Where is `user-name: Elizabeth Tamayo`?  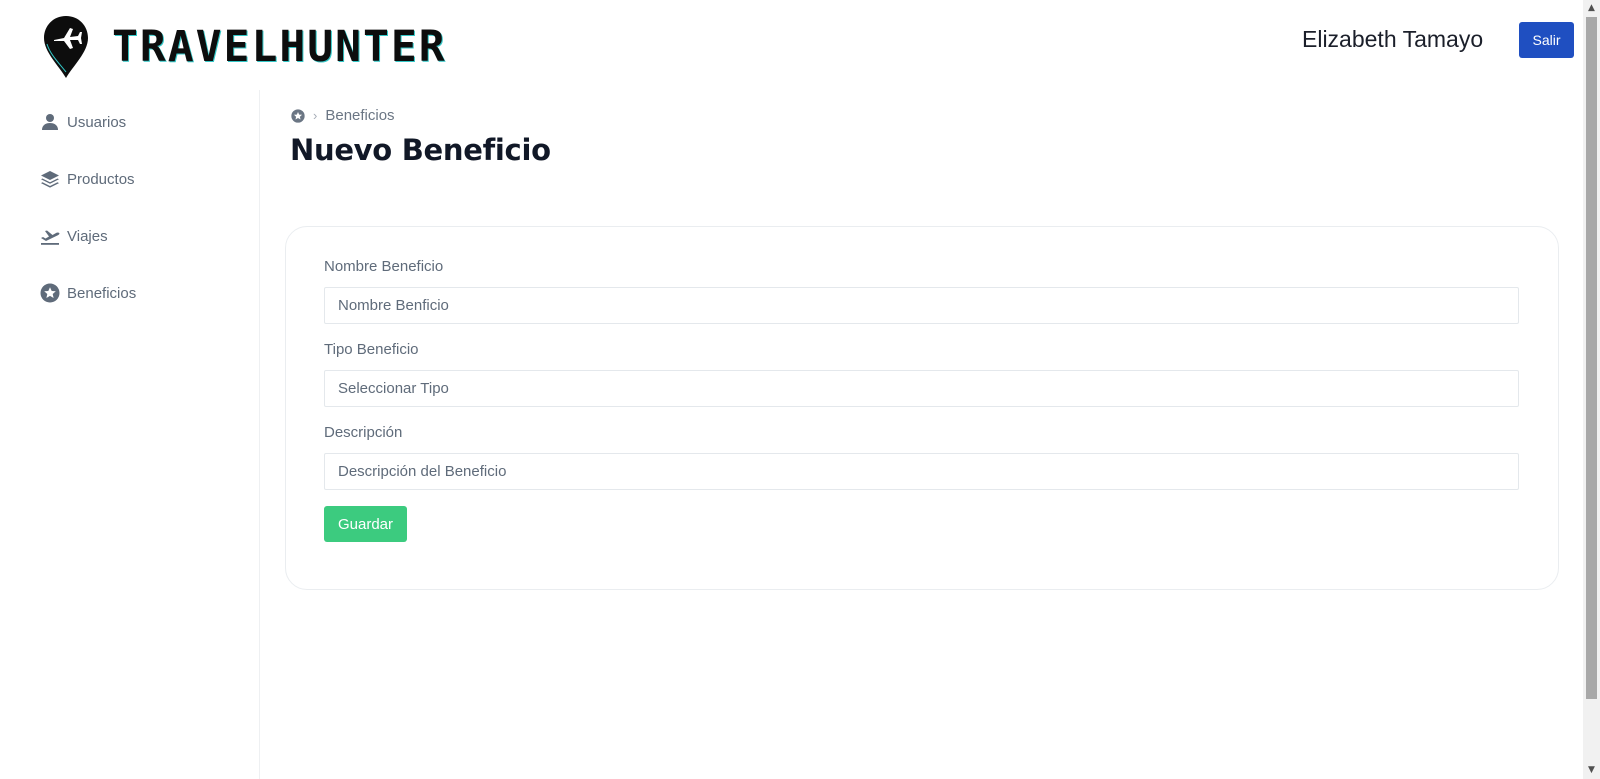
user-name: Elizabeth Tamayo is located at coordinates (1393, 39).